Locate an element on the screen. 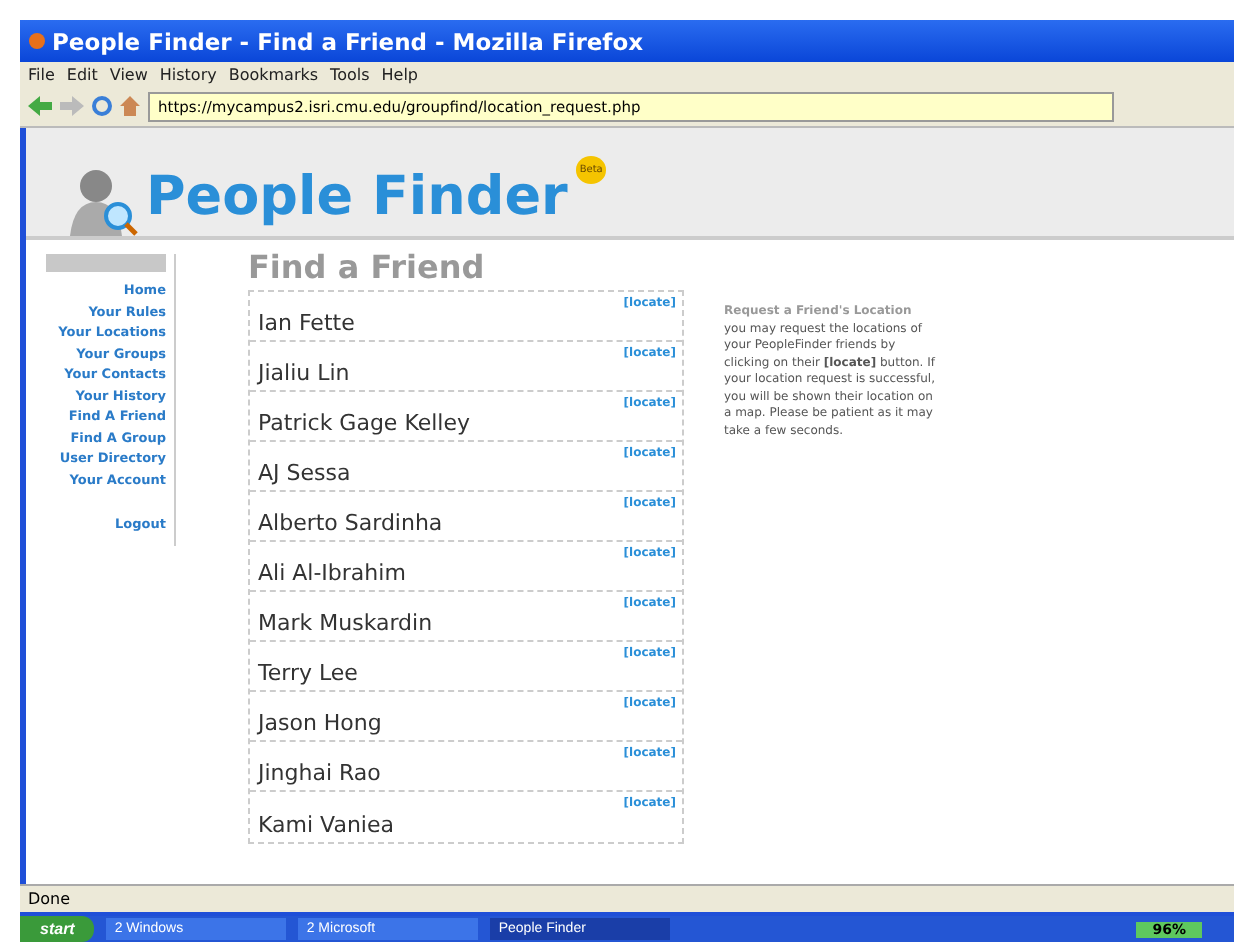 The image size is (1234, 942). forward-icon is located at coordinates (72, 106).